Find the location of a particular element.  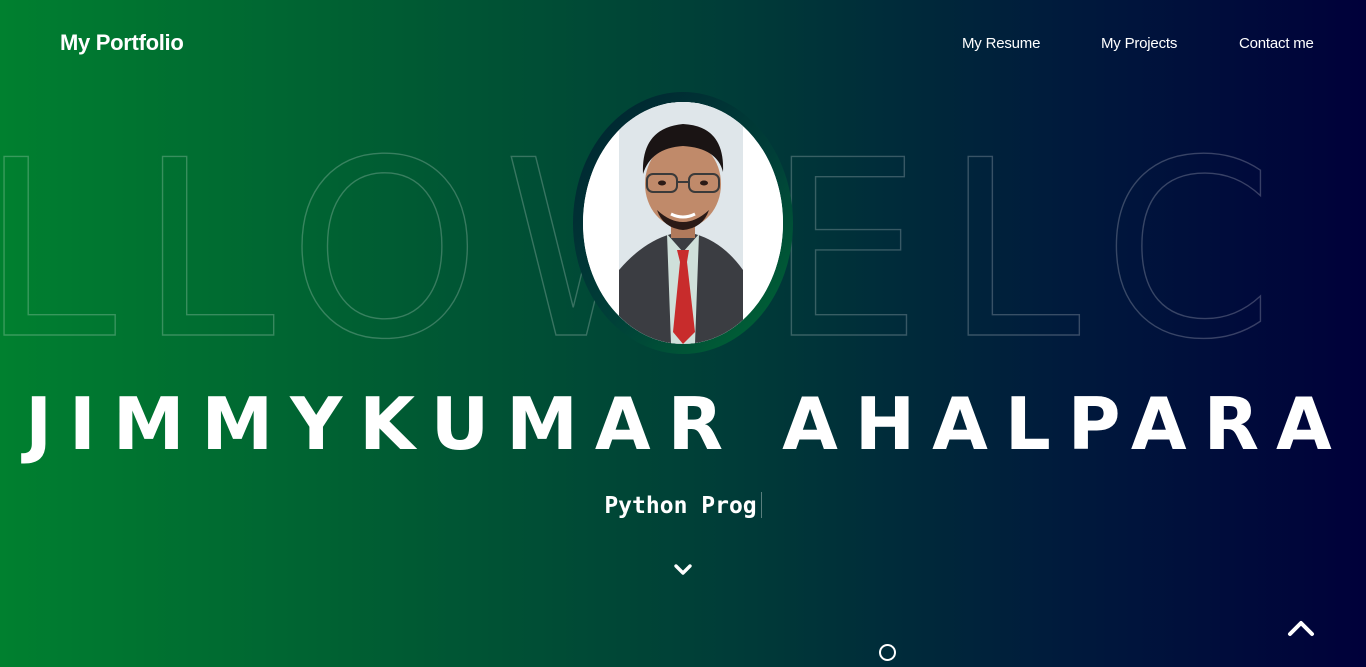

profile-photo is located at coordinates (683, 223).